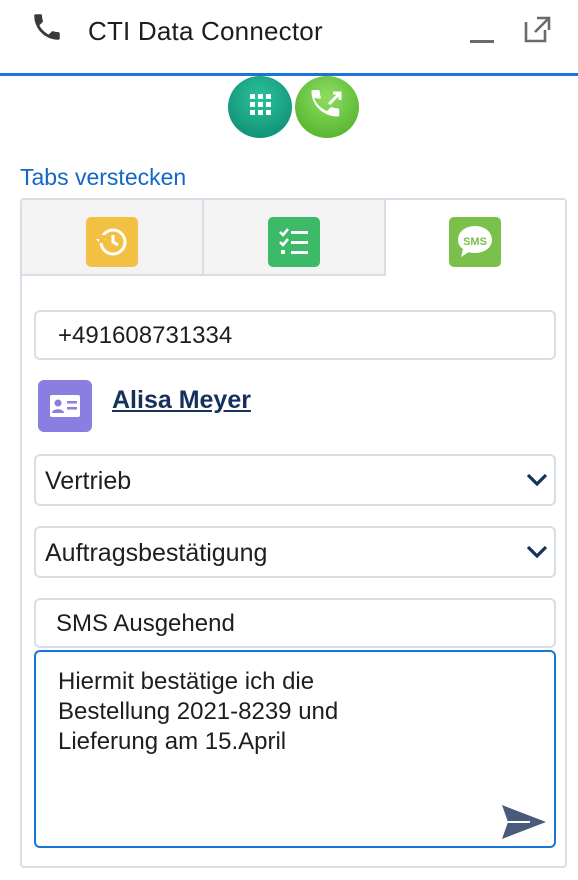  Describe the element at coordinates (145, 335) in the screenshot. I see `phone-number-value: +491608731334` at that location.